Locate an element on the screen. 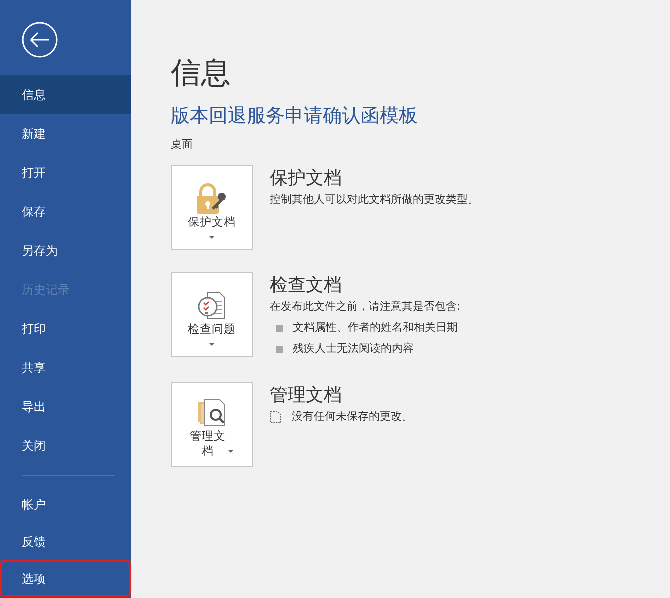 This screenshot has height=598, width=670. list-item-text: 没有任何未保存的更改。 is located at coordinates (352, 416).